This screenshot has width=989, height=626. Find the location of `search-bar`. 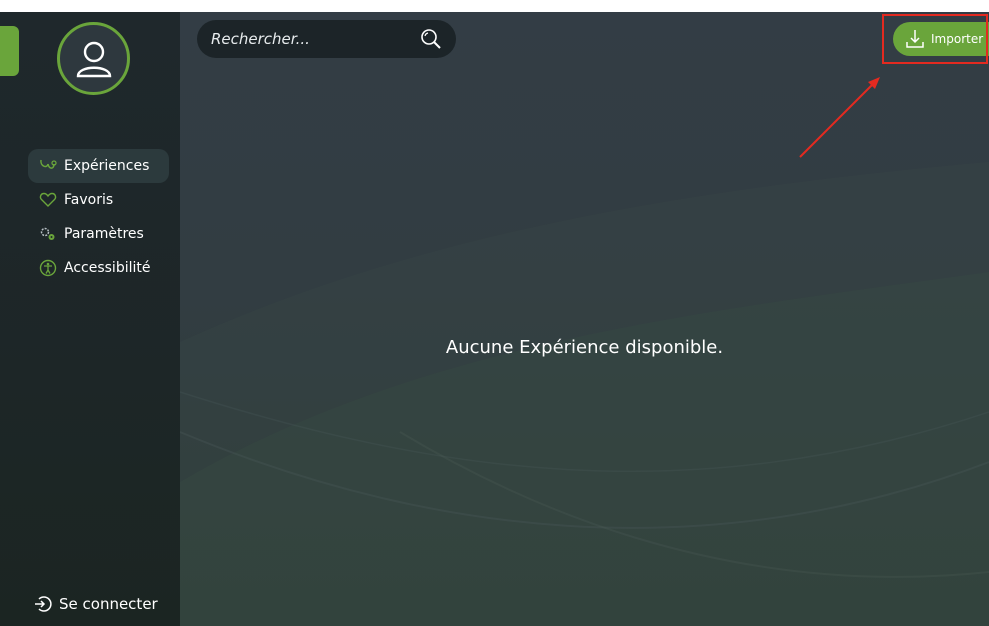

search-bar is located at coordinates (326, 39).